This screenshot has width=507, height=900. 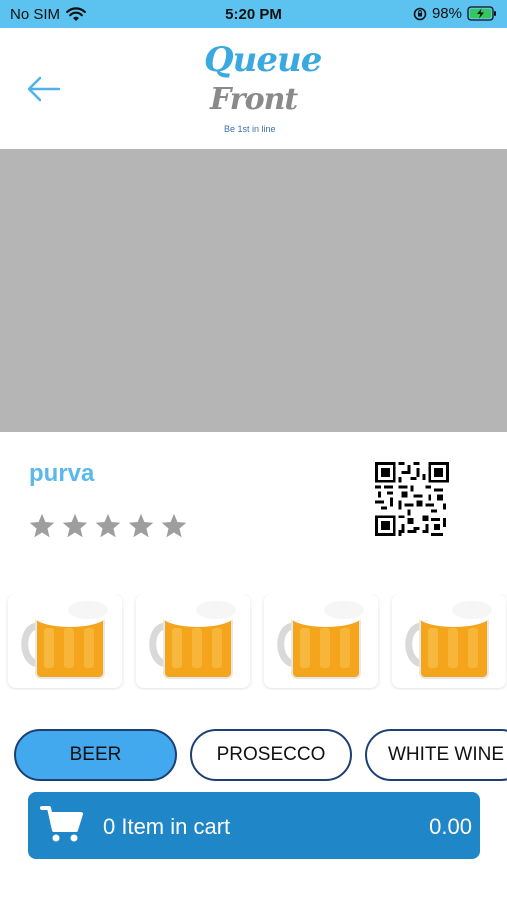 What do you see at coordinates (412, 499) in the screenshot?
I see `qr-code-icon` at bounding box center [412, 499].